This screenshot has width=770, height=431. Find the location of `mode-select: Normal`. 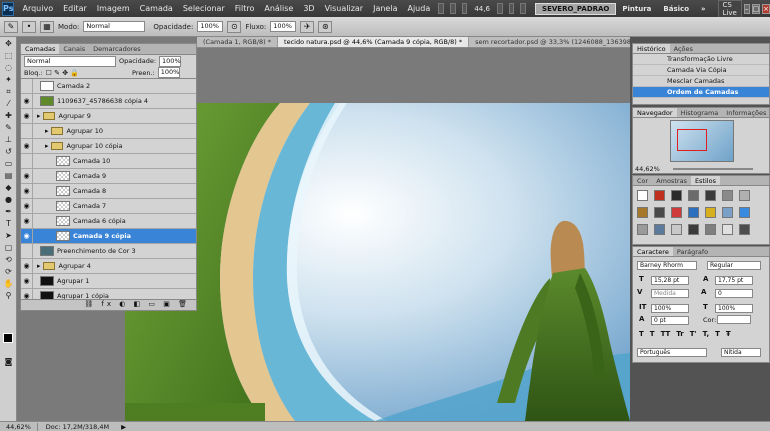

mode-select: Normal is located at coordinates (114, 26).